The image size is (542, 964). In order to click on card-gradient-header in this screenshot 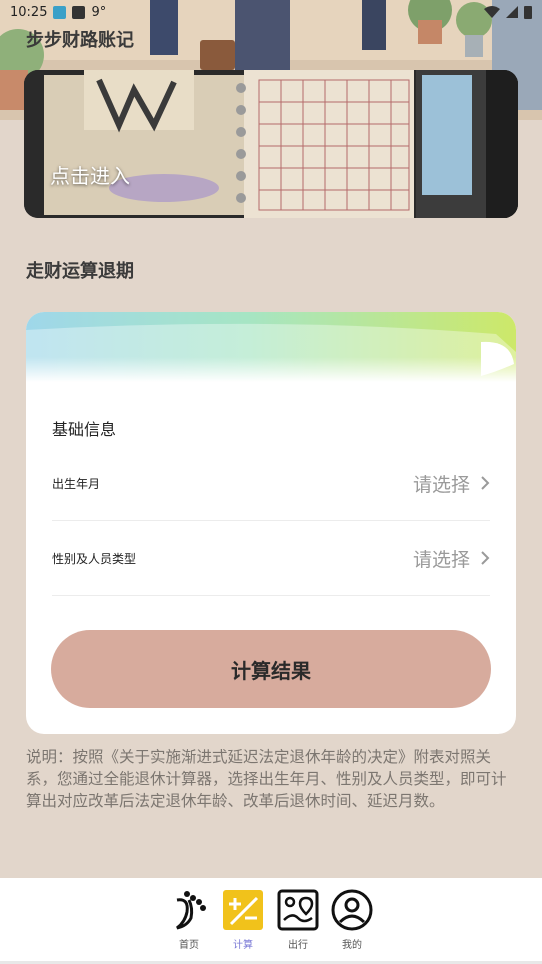, I will do `click(271, 347)`.